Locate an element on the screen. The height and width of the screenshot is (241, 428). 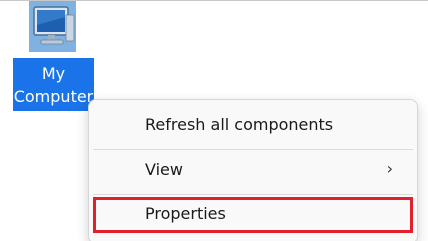
chevron-right-icon: › is located at coordinates (389, 168).